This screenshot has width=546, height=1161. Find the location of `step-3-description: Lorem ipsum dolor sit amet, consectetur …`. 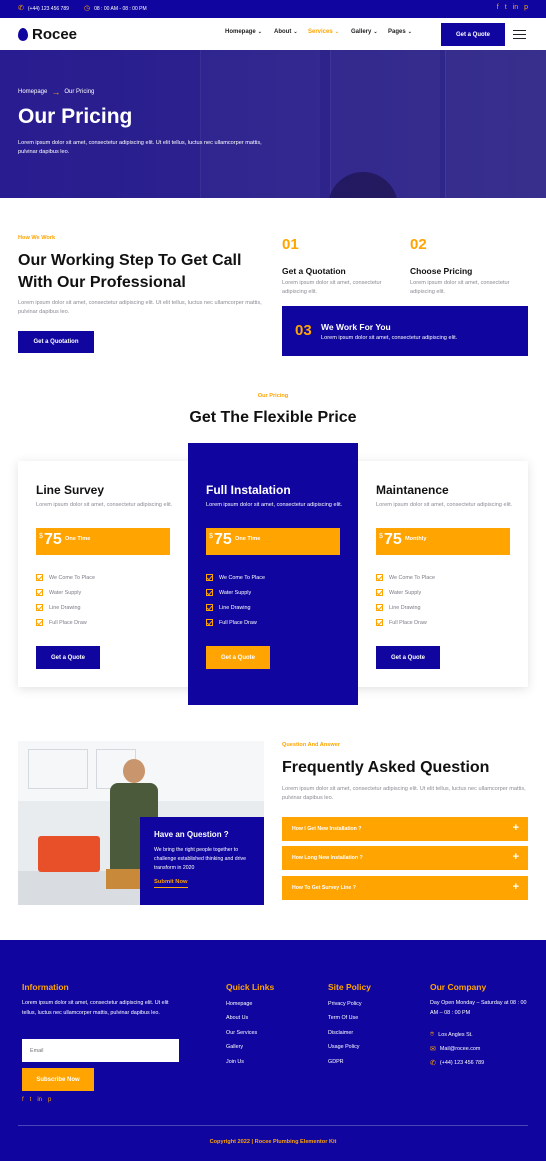

step-3-description: Lorem ipsum dolor sit amet, consectetur … is located at coordinates (389, 338).